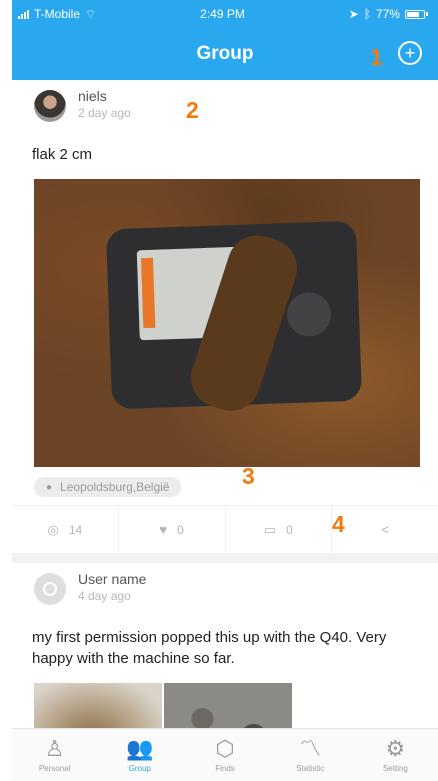 This screenshot has height=781, width=438. I want to click on plus-circle-icon: +, so click(410, 53).